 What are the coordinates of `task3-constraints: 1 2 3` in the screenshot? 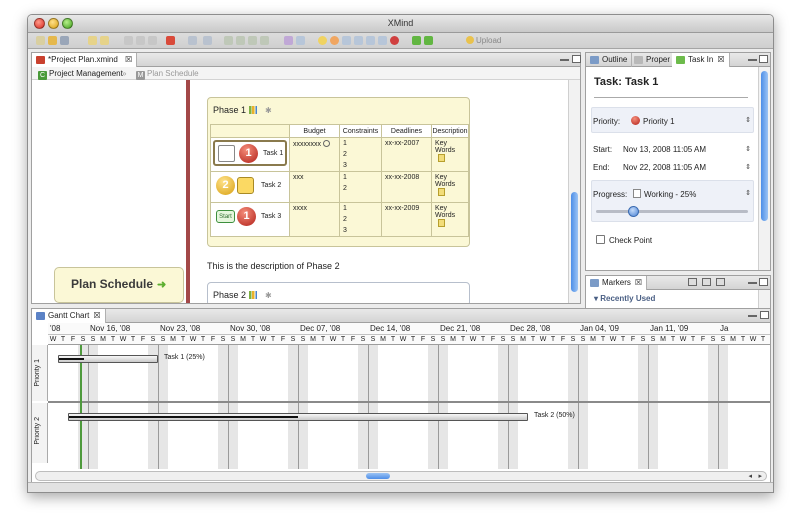 It's located at (360, 219).